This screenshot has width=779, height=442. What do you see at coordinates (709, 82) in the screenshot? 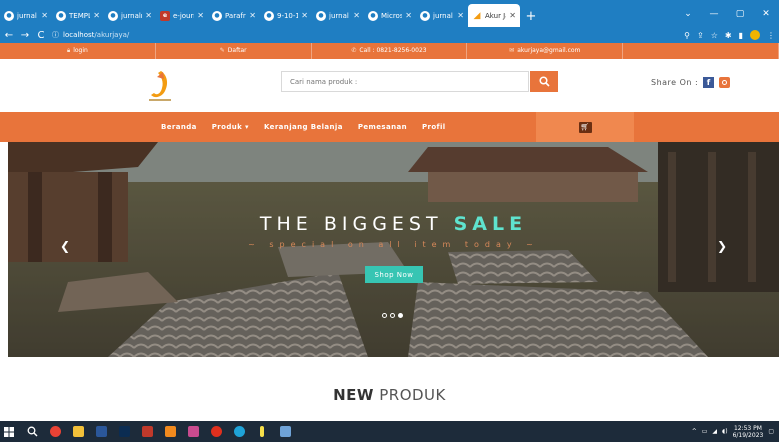
I see `facebook-icon: f` at bounding box center [709, 82].